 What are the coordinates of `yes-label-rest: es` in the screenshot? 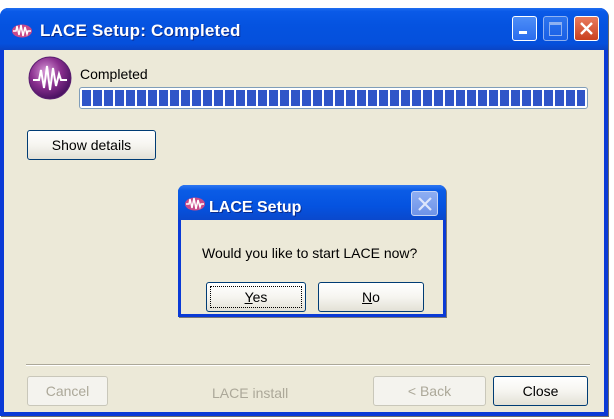 It's located at (260, 297).